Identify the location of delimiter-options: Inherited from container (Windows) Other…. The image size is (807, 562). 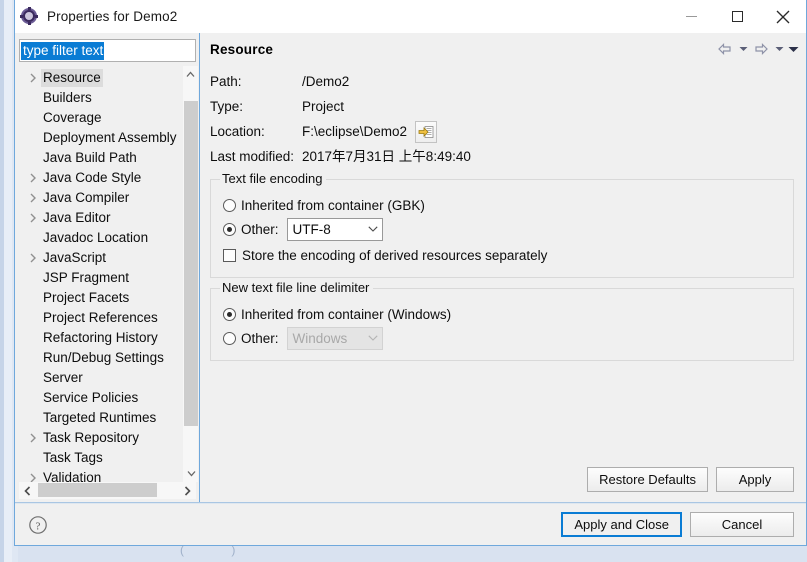
(502, 319).